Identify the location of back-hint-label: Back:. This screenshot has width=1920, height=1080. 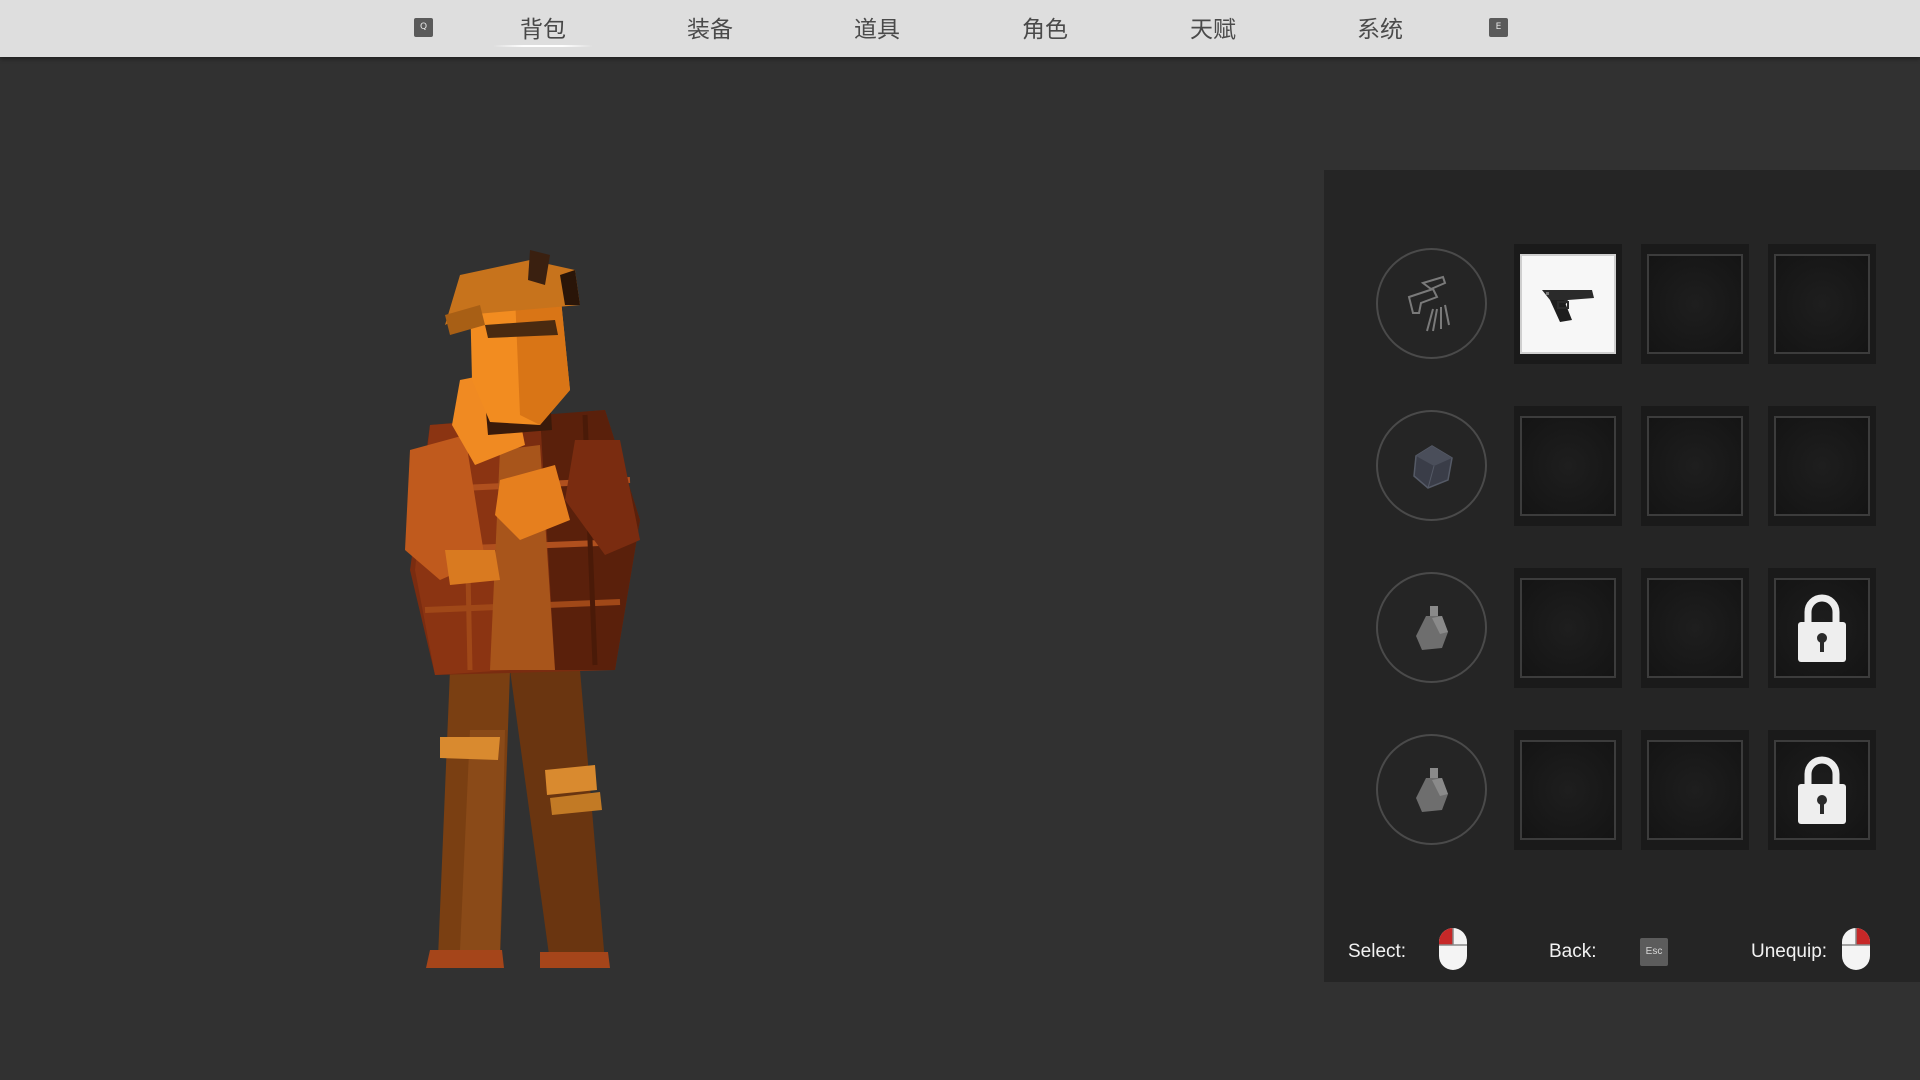
(1573, 951).